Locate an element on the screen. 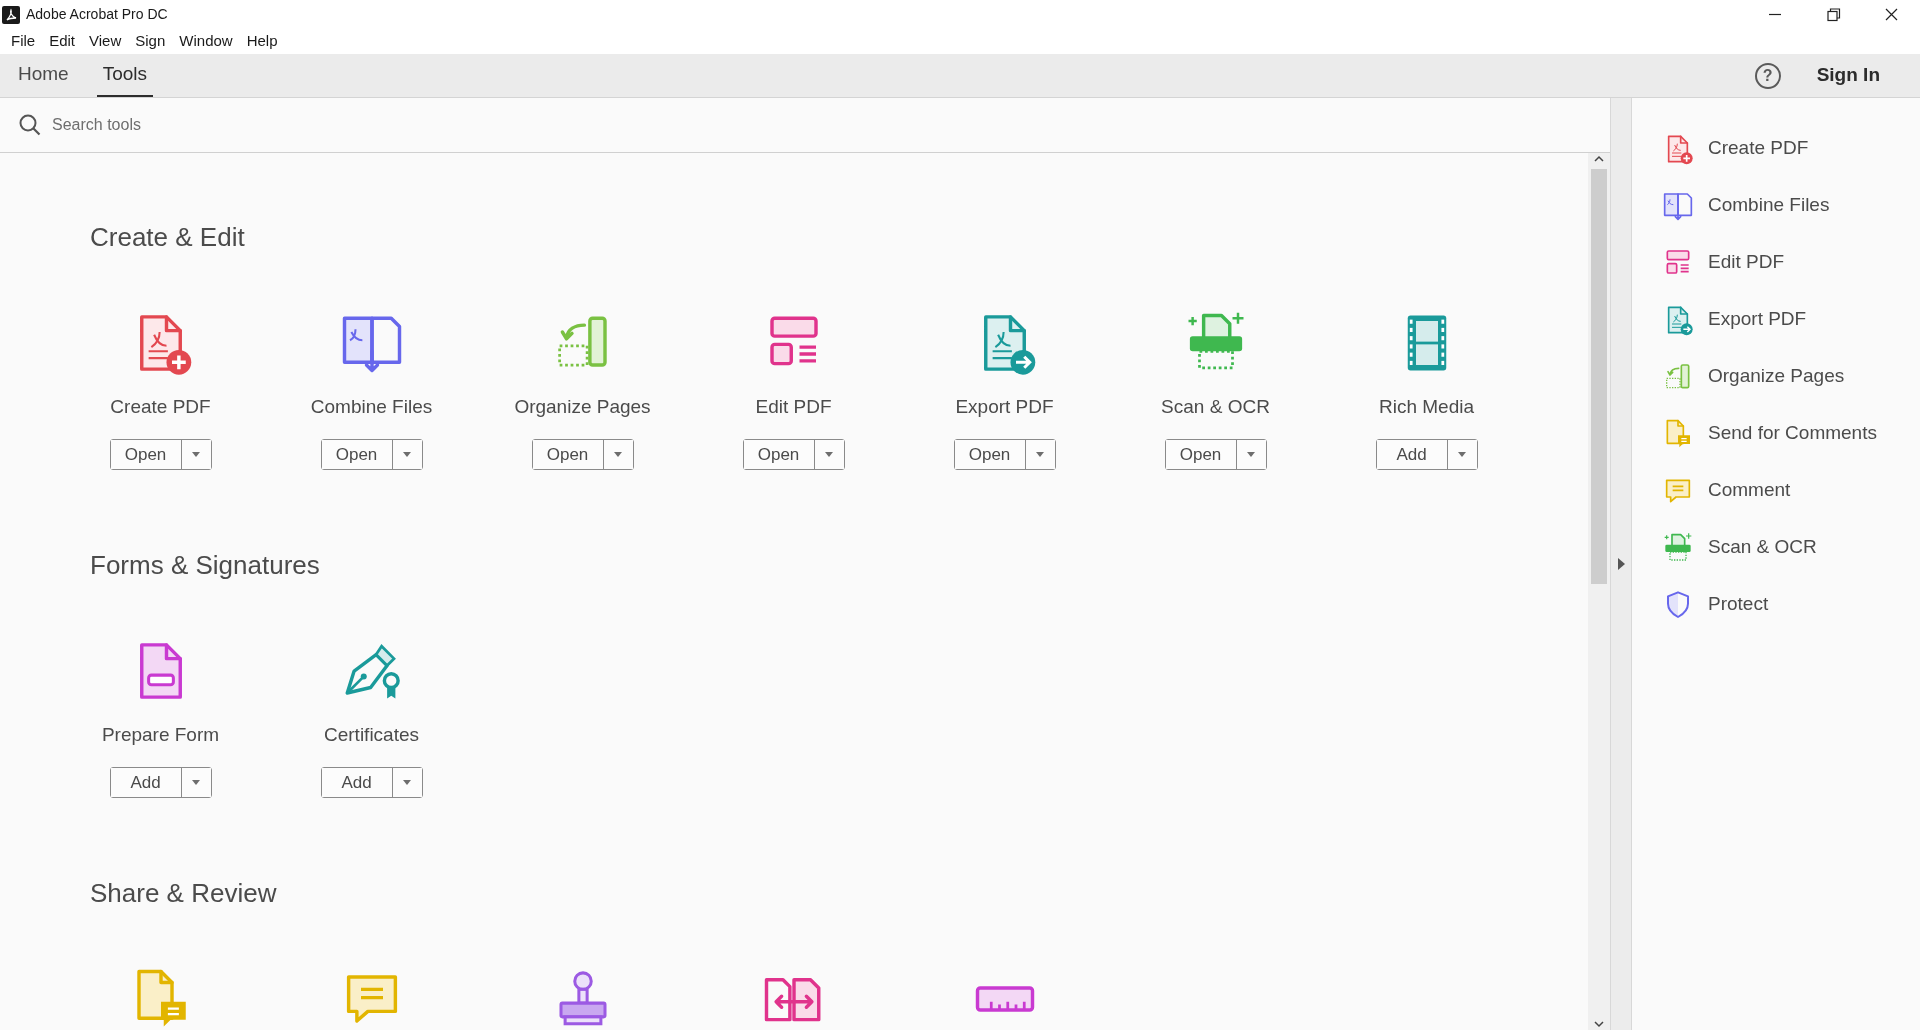  menu-item: View is located at coordinates (105, 41).